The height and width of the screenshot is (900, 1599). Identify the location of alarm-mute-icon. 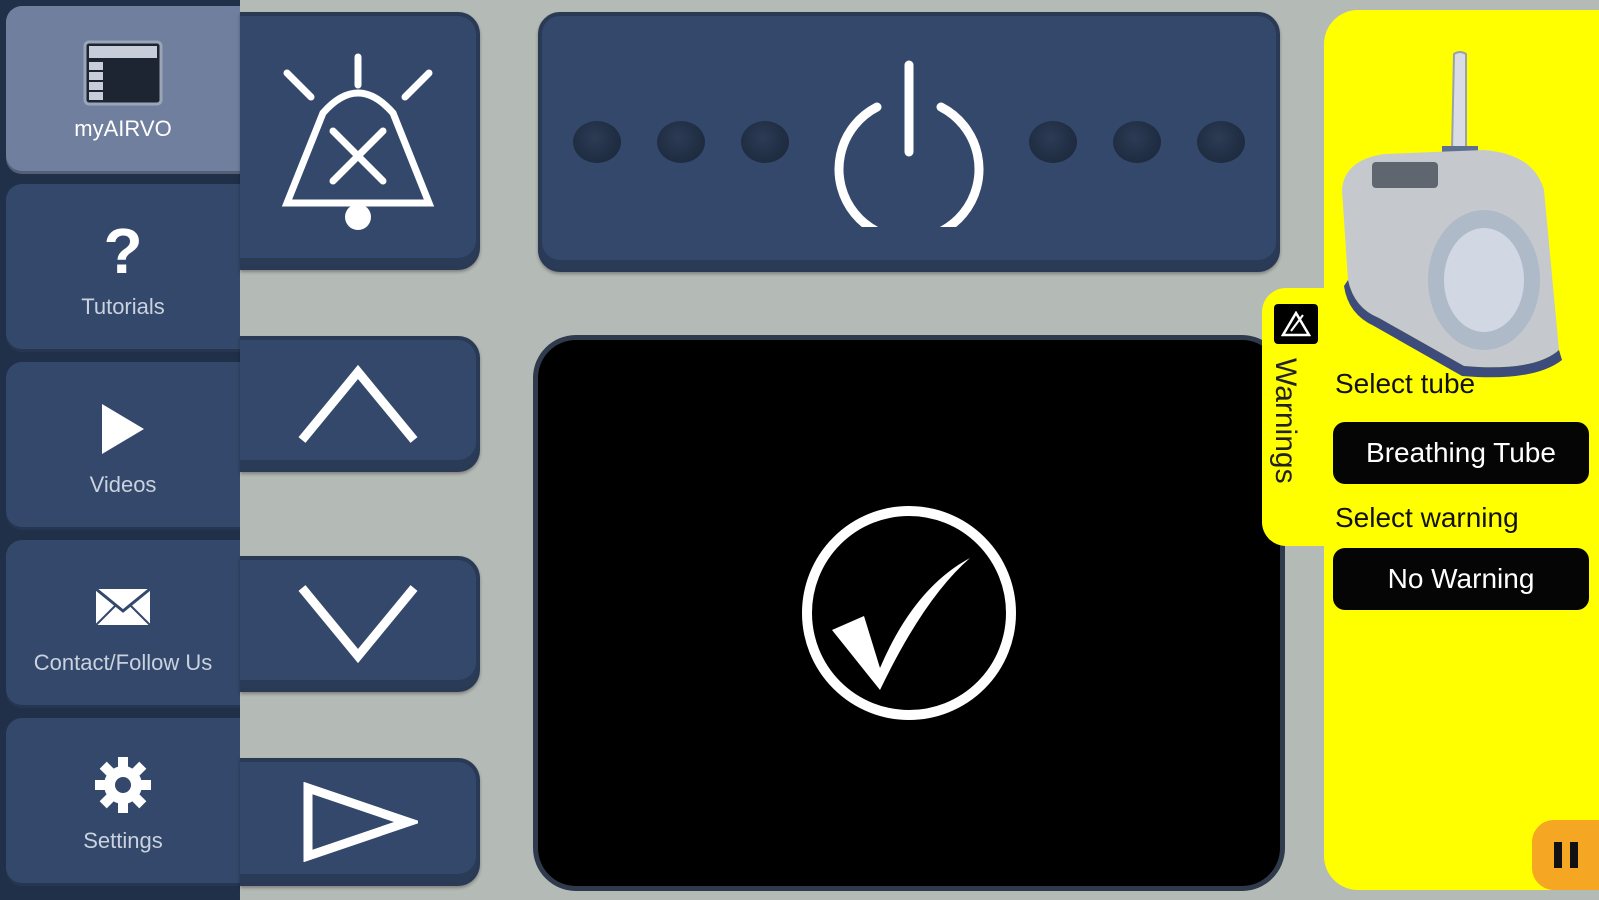
(358, 141).